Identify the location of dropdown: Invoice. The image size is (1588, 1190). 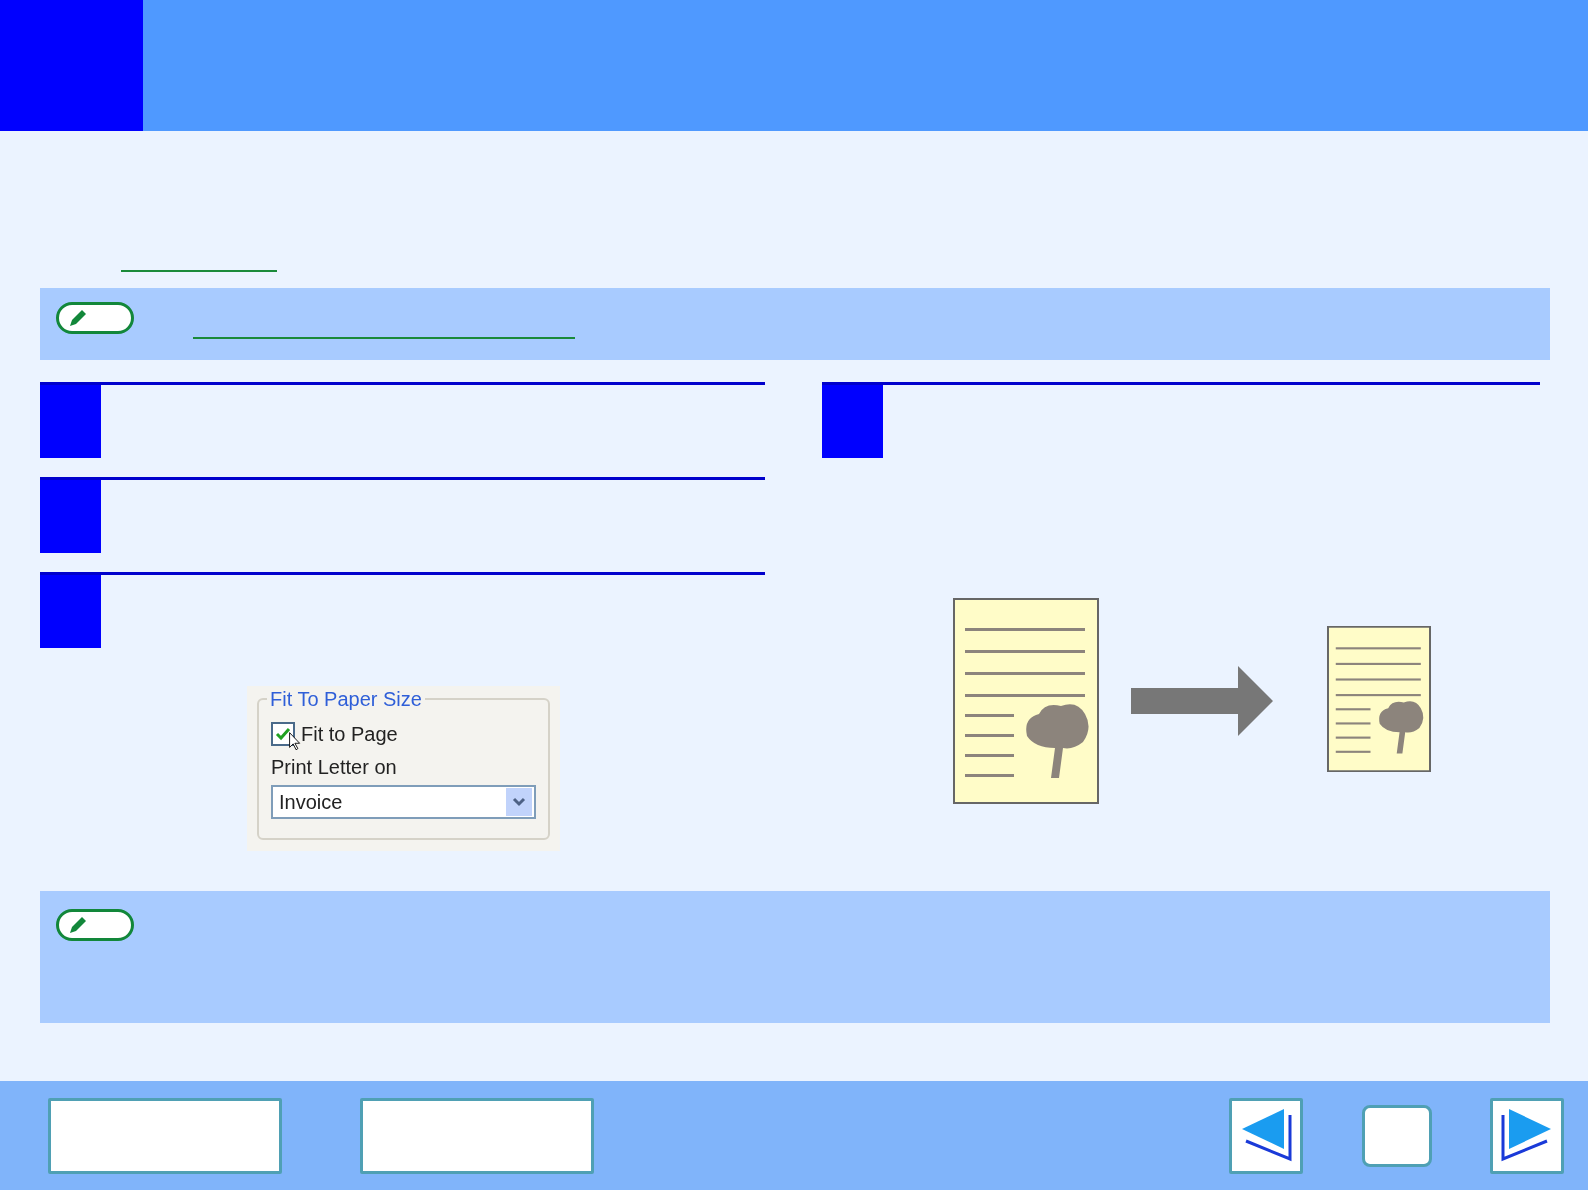
(403, 802).